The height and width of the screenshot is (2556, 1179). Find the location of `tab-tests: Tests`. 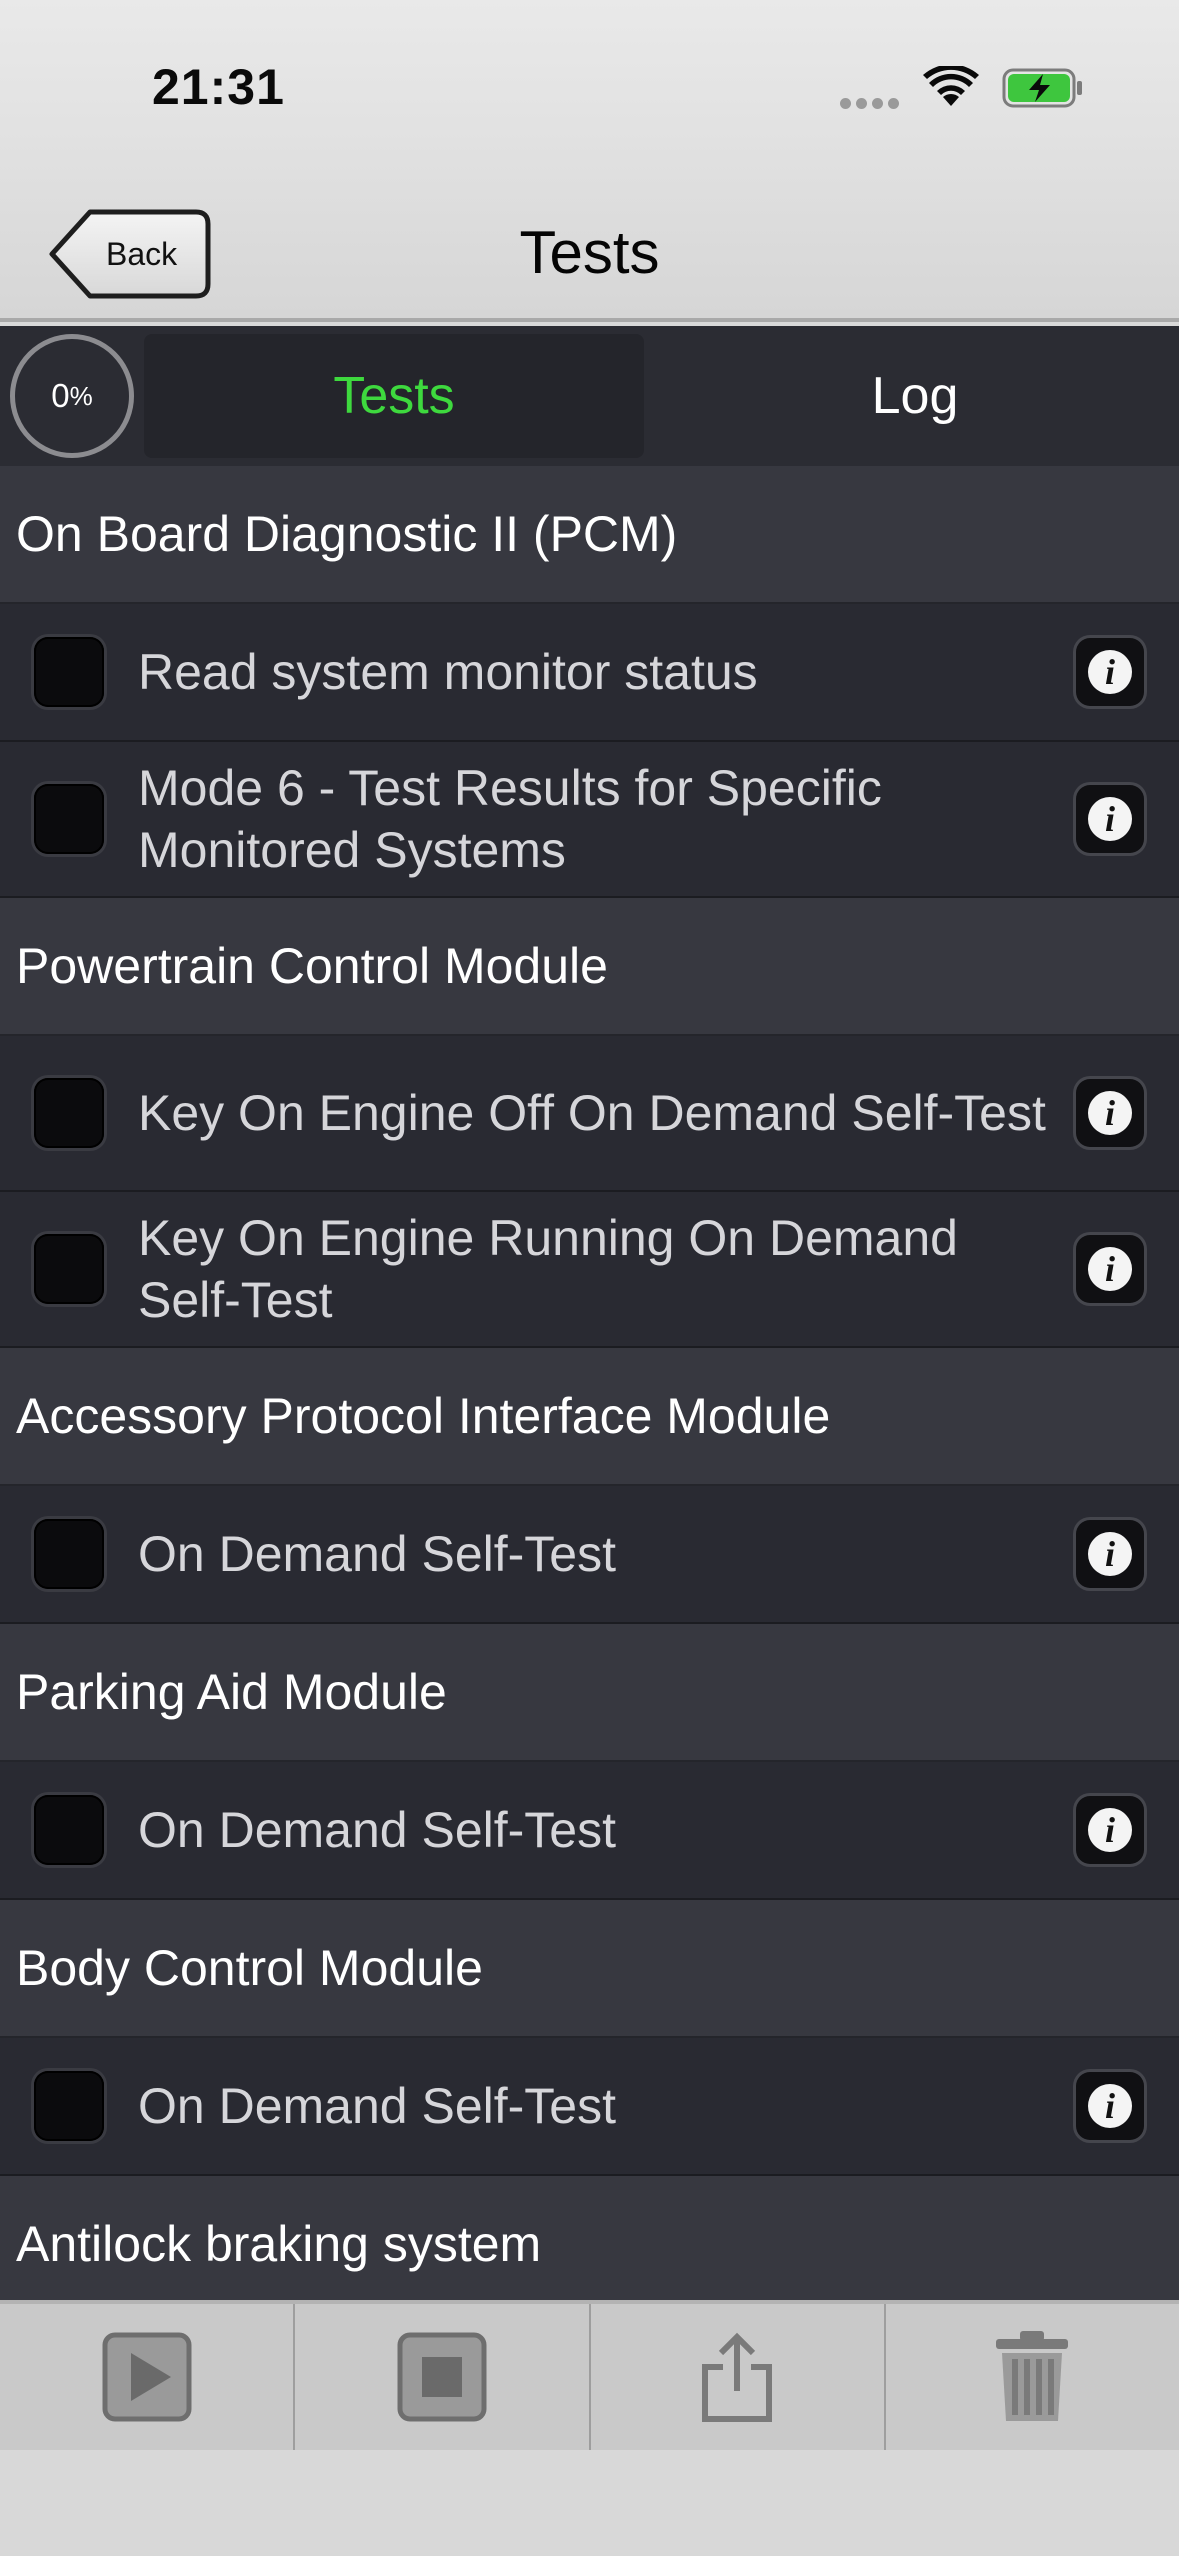

tab-tests: Tests is located at coordinates (394, 396).